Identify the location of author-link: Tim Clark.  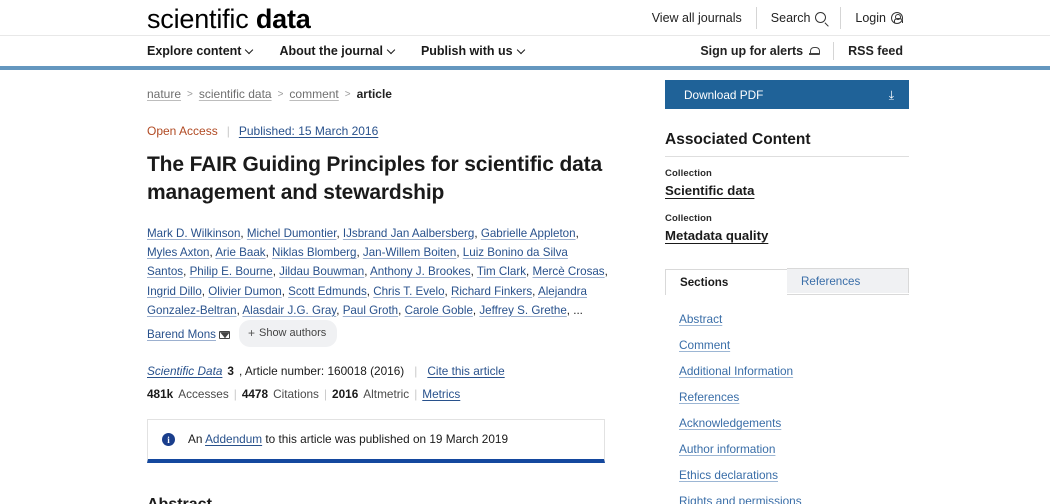
(501, 271).